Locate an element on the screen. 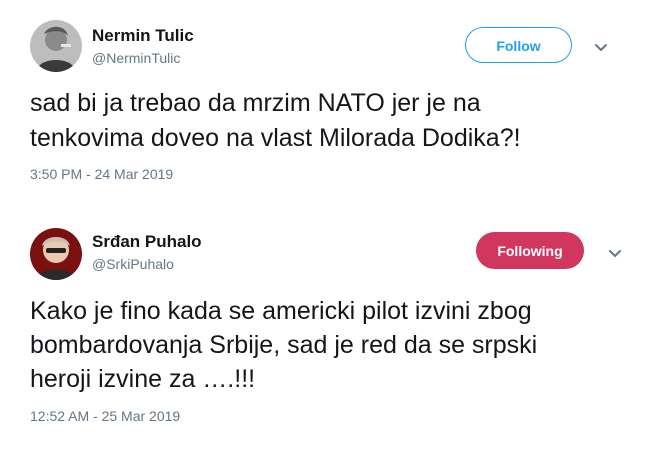 The image size is (661, 456). tweet-timestamp: 12:52 AM - 25 Mar 2019 is located at coordinates (105, 416).